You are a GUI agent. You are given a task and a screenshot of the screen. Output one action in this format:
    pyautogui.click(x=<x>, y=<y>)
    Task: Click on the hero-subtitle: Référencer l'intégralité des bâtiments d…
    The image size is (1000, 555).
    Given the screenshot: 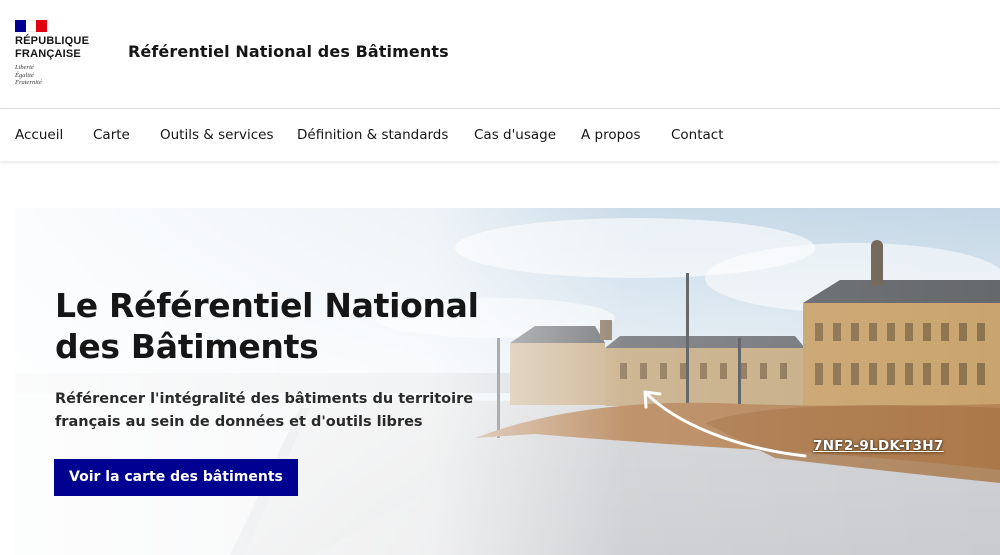 What is the action you would take?
    pyautogui.click(x=275, y=411)
    